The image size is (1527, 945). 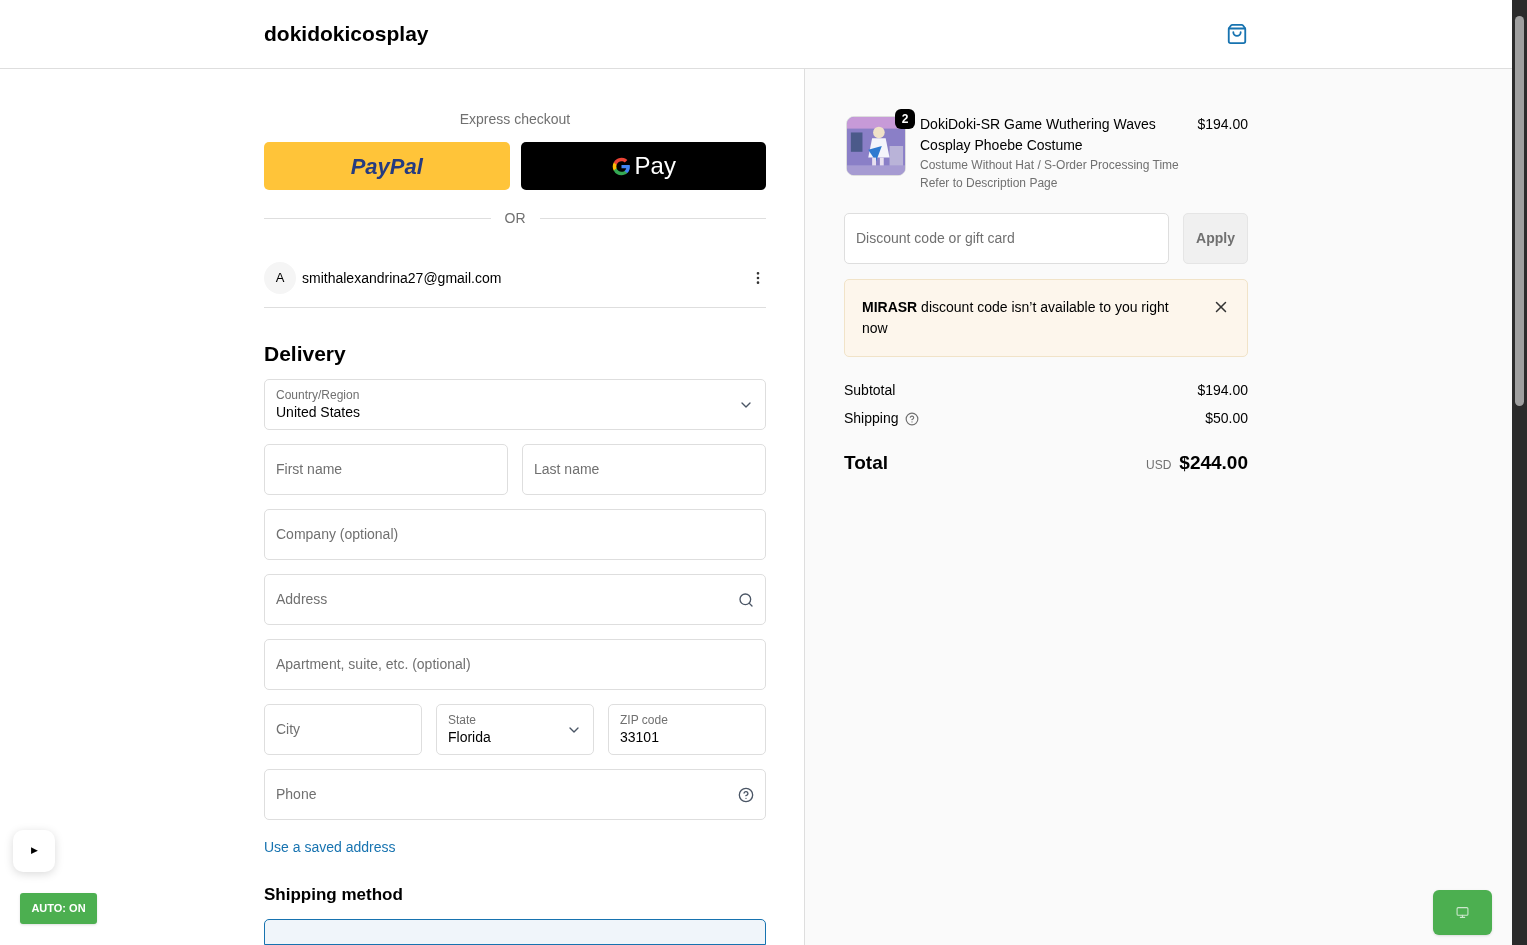 I want to click on summary-label: Shipping, so click(x=871, y=418).